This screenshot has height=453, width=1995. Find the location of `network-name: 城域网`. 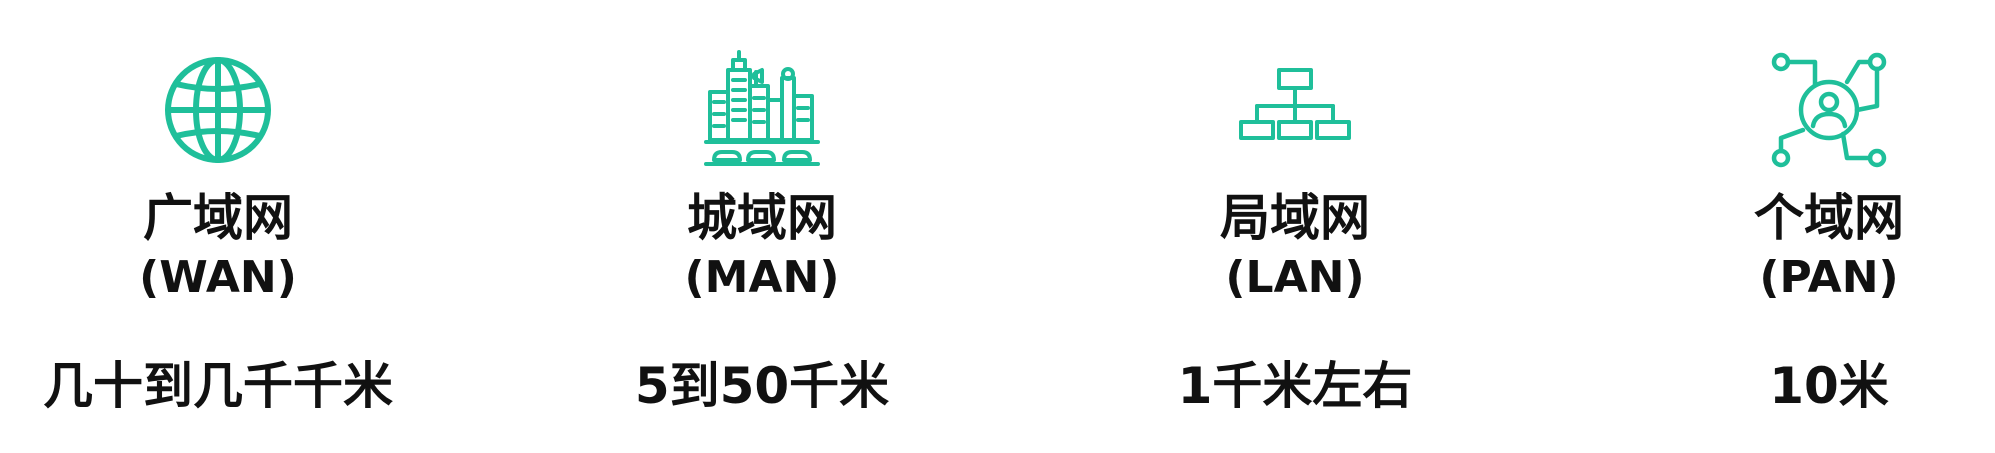

network-name: 城域网 is located at coordinates (762, 218).